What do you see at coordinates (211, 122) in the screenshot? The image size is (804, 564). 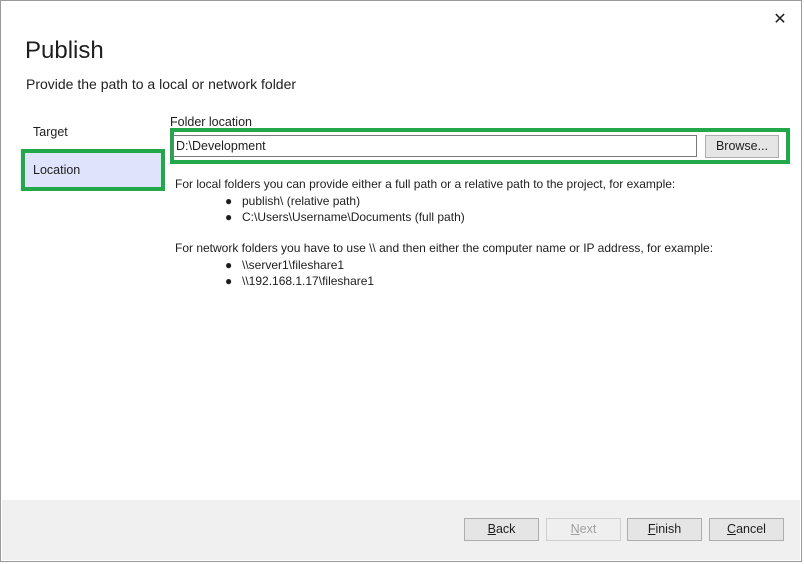 I see `folder-location-label: Folder location` at bounding box center [211, 122].